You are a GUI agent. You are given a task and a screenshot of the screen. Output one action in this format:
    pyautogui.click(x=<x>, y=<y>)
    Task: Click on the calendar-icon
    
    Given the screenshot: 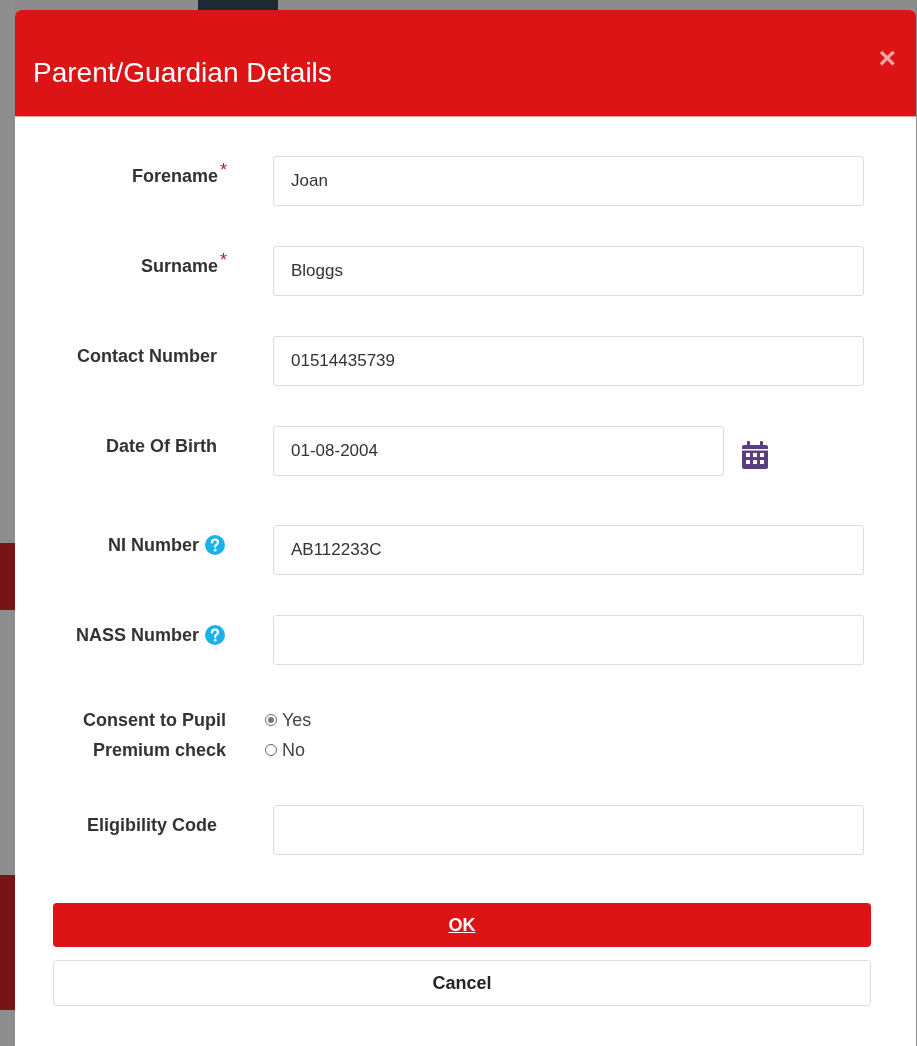 What is the action you would take?
    pyautogui.click(x=755, y=455)
    